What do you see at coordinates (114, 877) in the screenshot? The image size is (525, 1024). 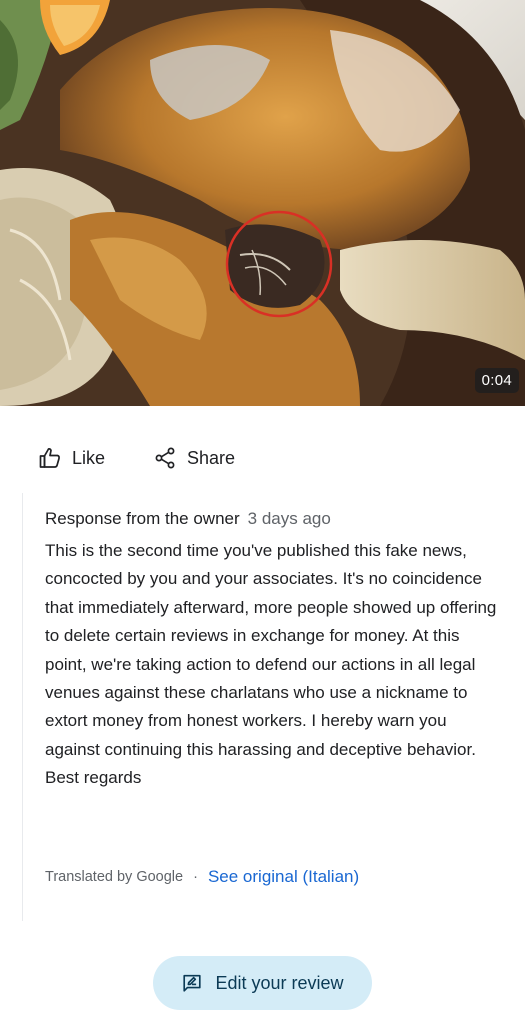 I see `translated-by-label: Translated by Google` at bounding box center [114, 877].